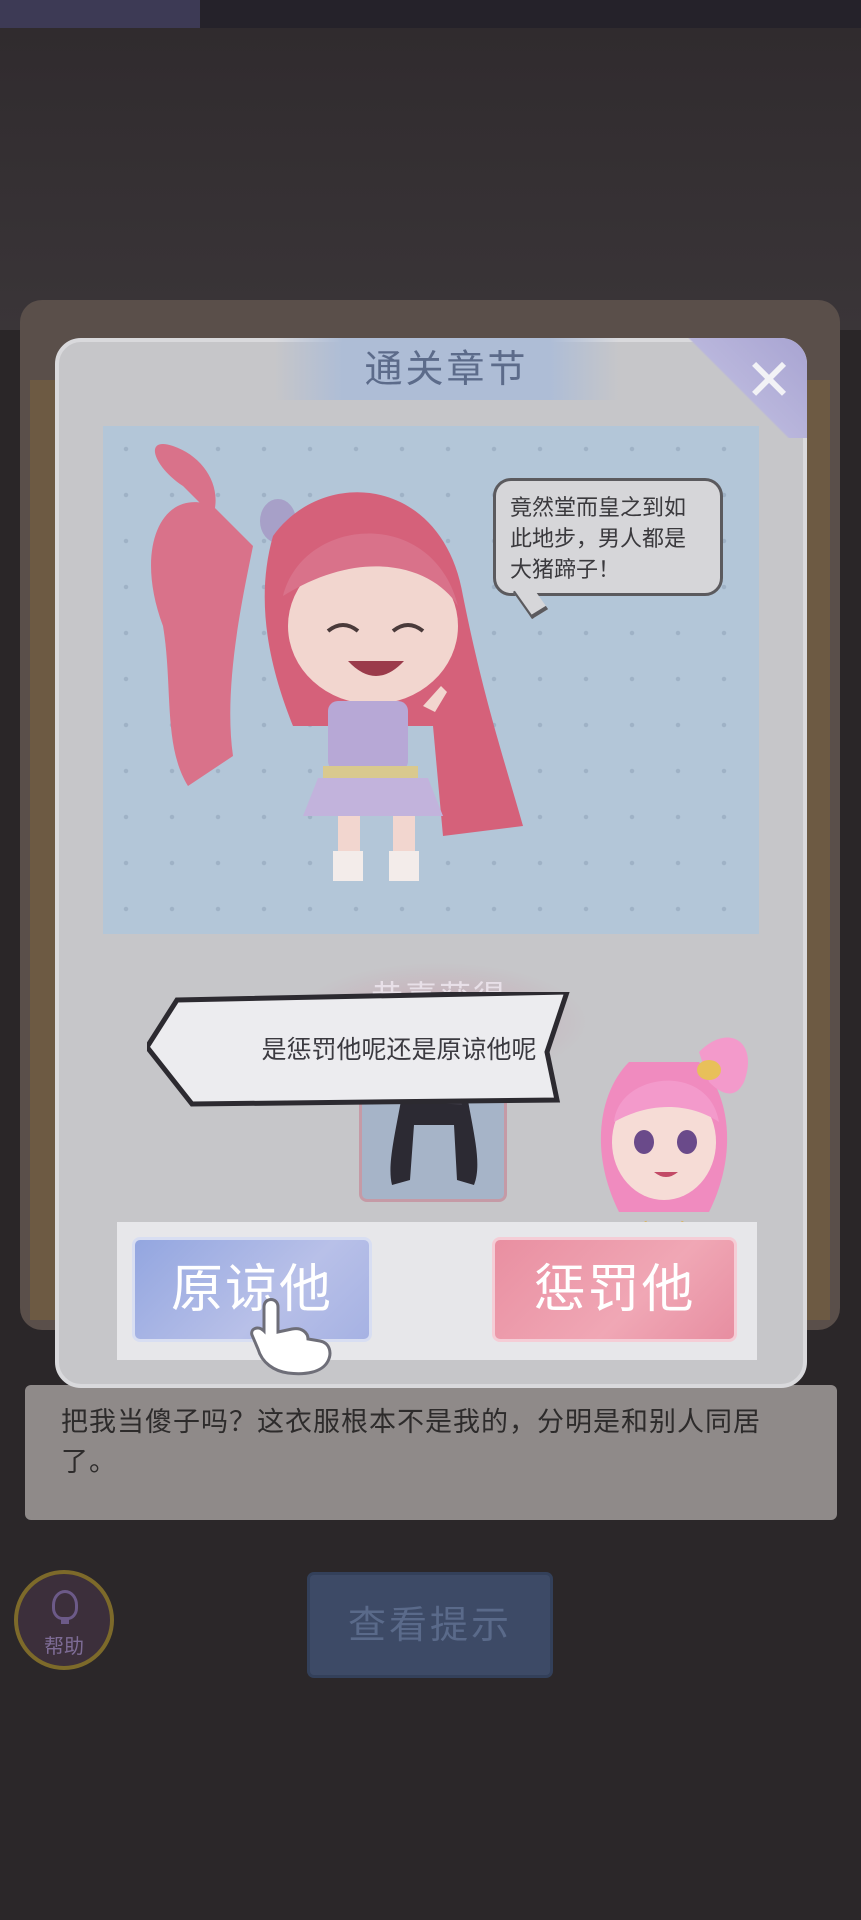  What do you see at coordinates (769, 380) in the screenshot?
I see `close-icon: ✕` at bounding box center [769, 380].